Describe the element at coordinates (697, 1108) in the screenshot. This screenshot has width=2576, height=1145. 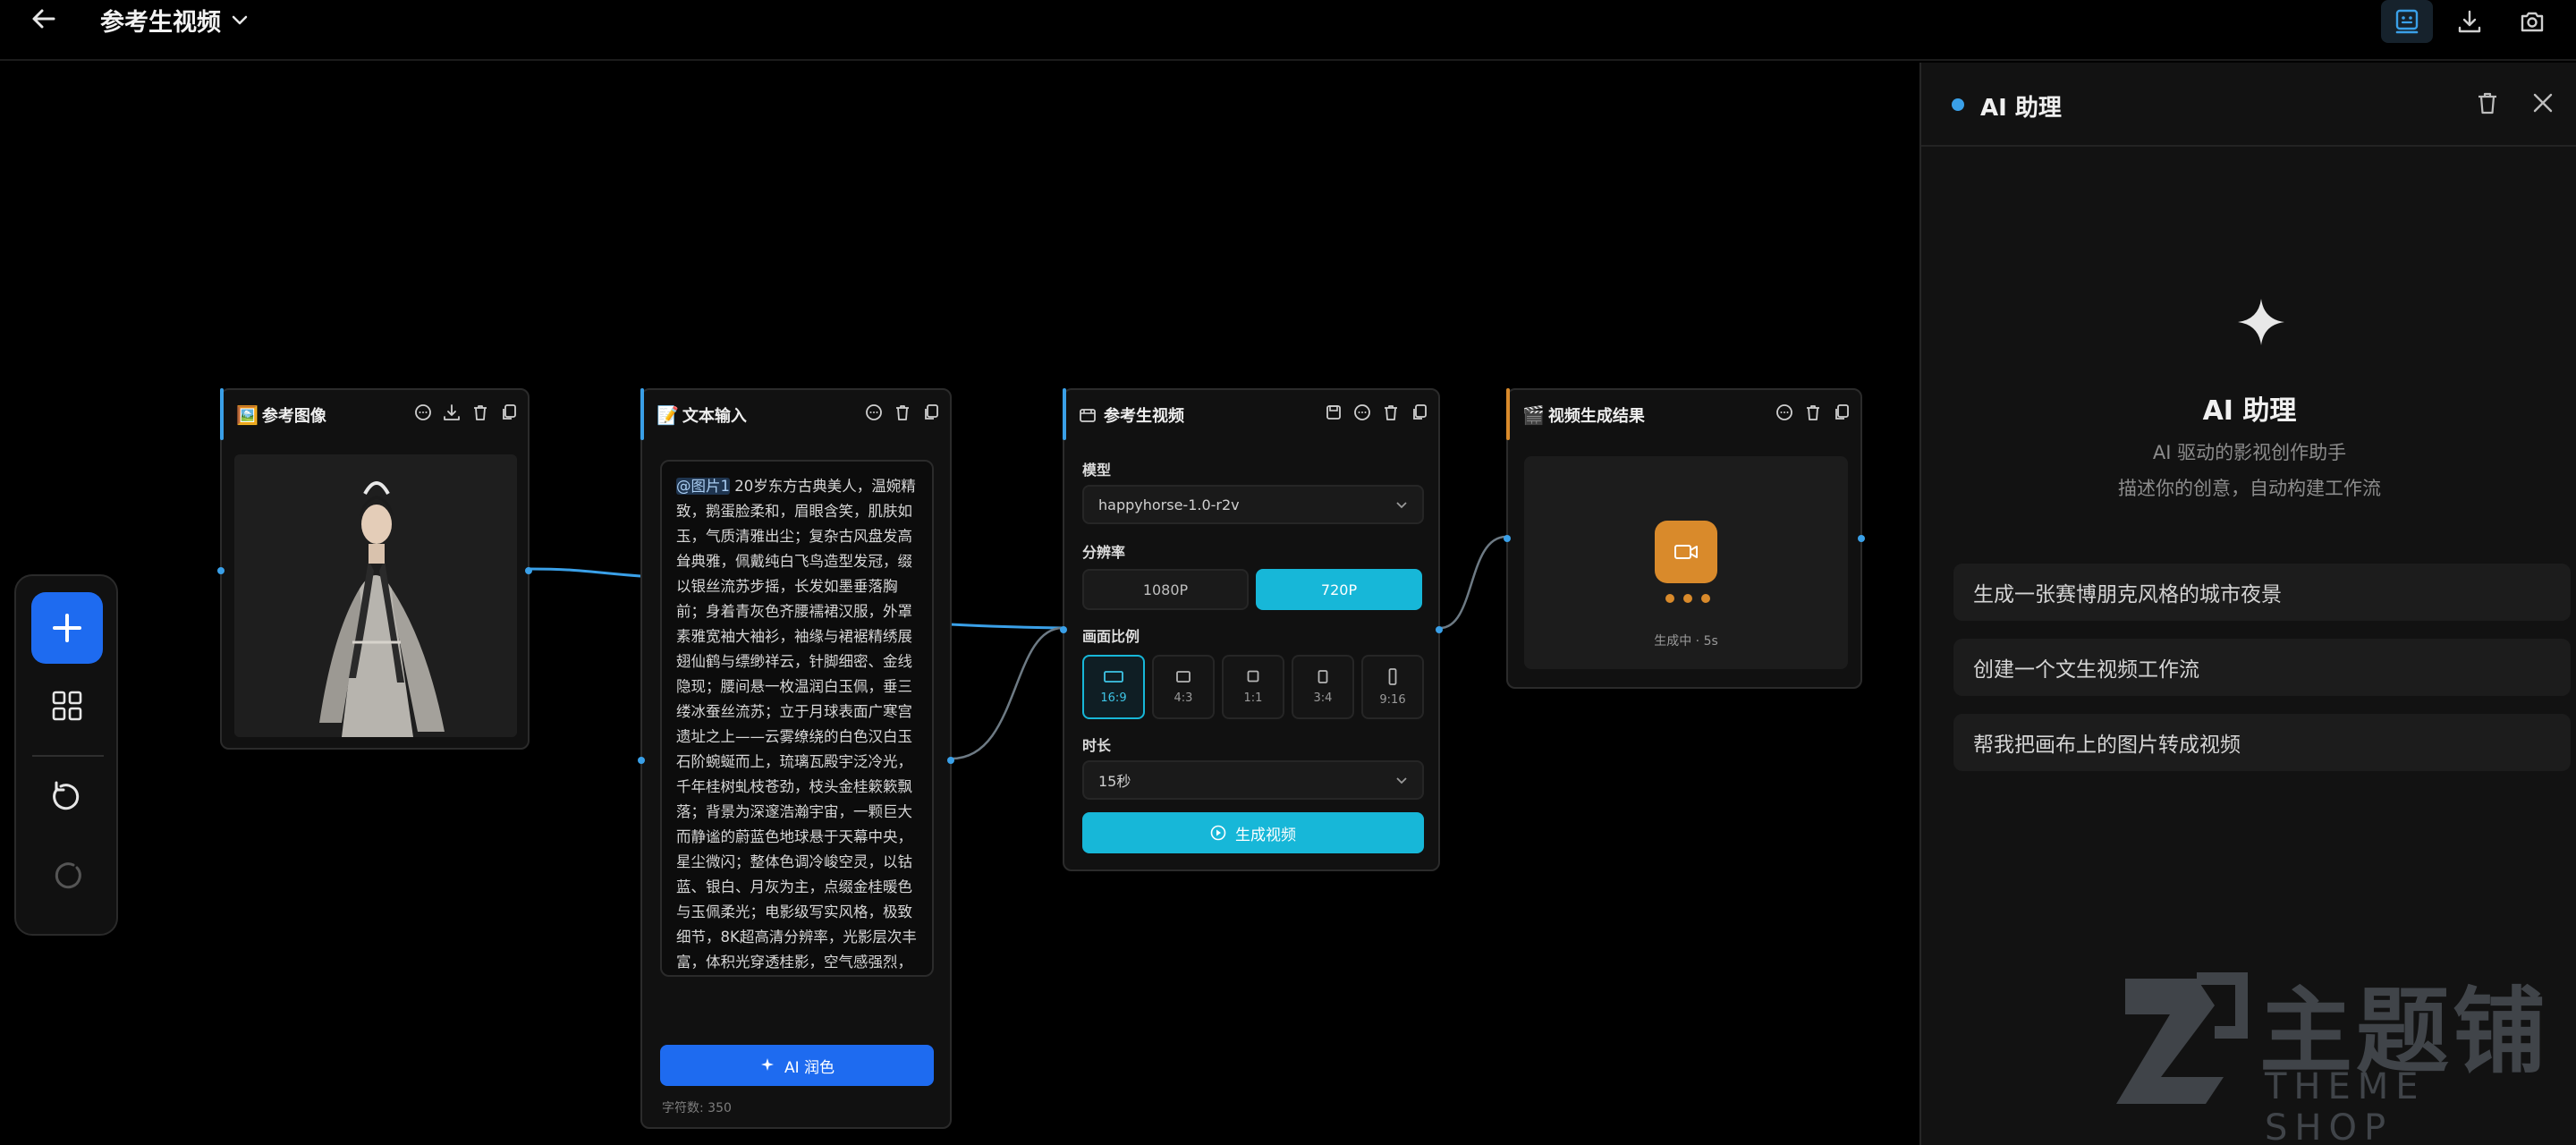
I see `char-count: 字符数: 350` at that location.